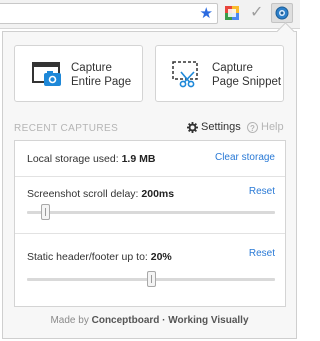 The image size is (320, 341). I want to click on static-header-value: 20%, so click(161, 257).